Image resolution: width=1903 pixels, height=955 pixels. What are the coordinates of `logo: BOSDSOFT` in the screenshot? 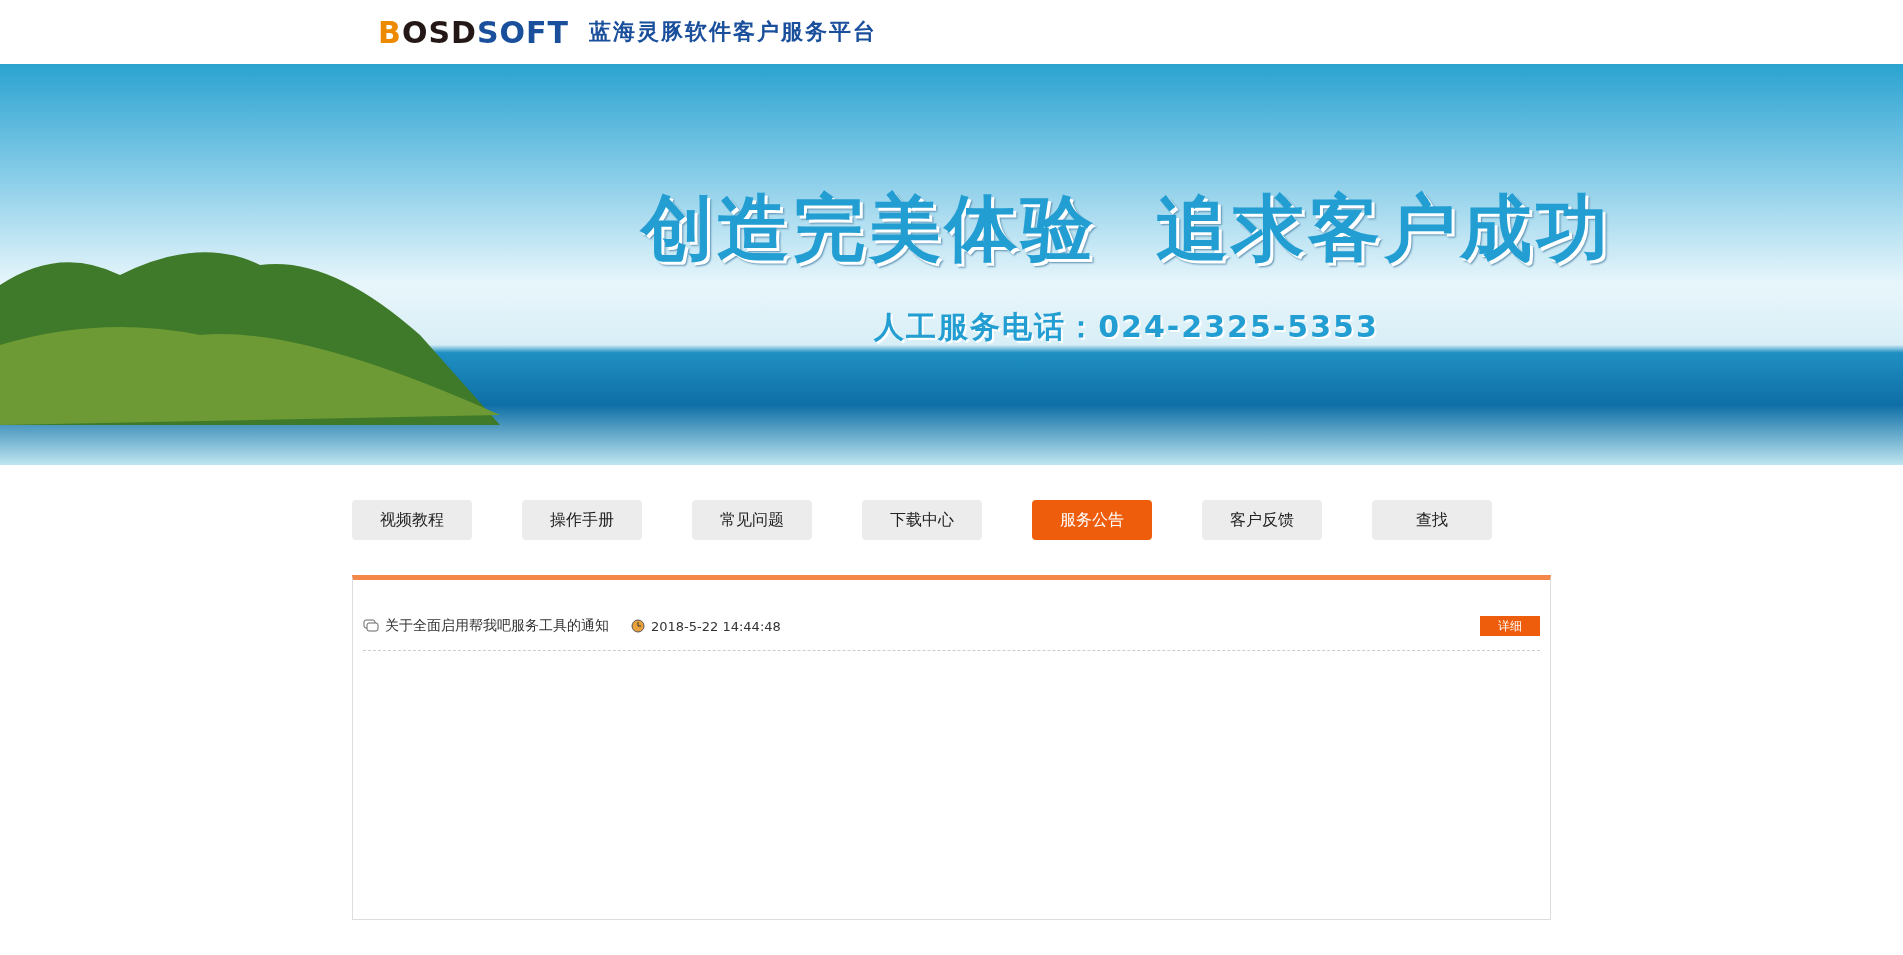 It's located at (473, 32).